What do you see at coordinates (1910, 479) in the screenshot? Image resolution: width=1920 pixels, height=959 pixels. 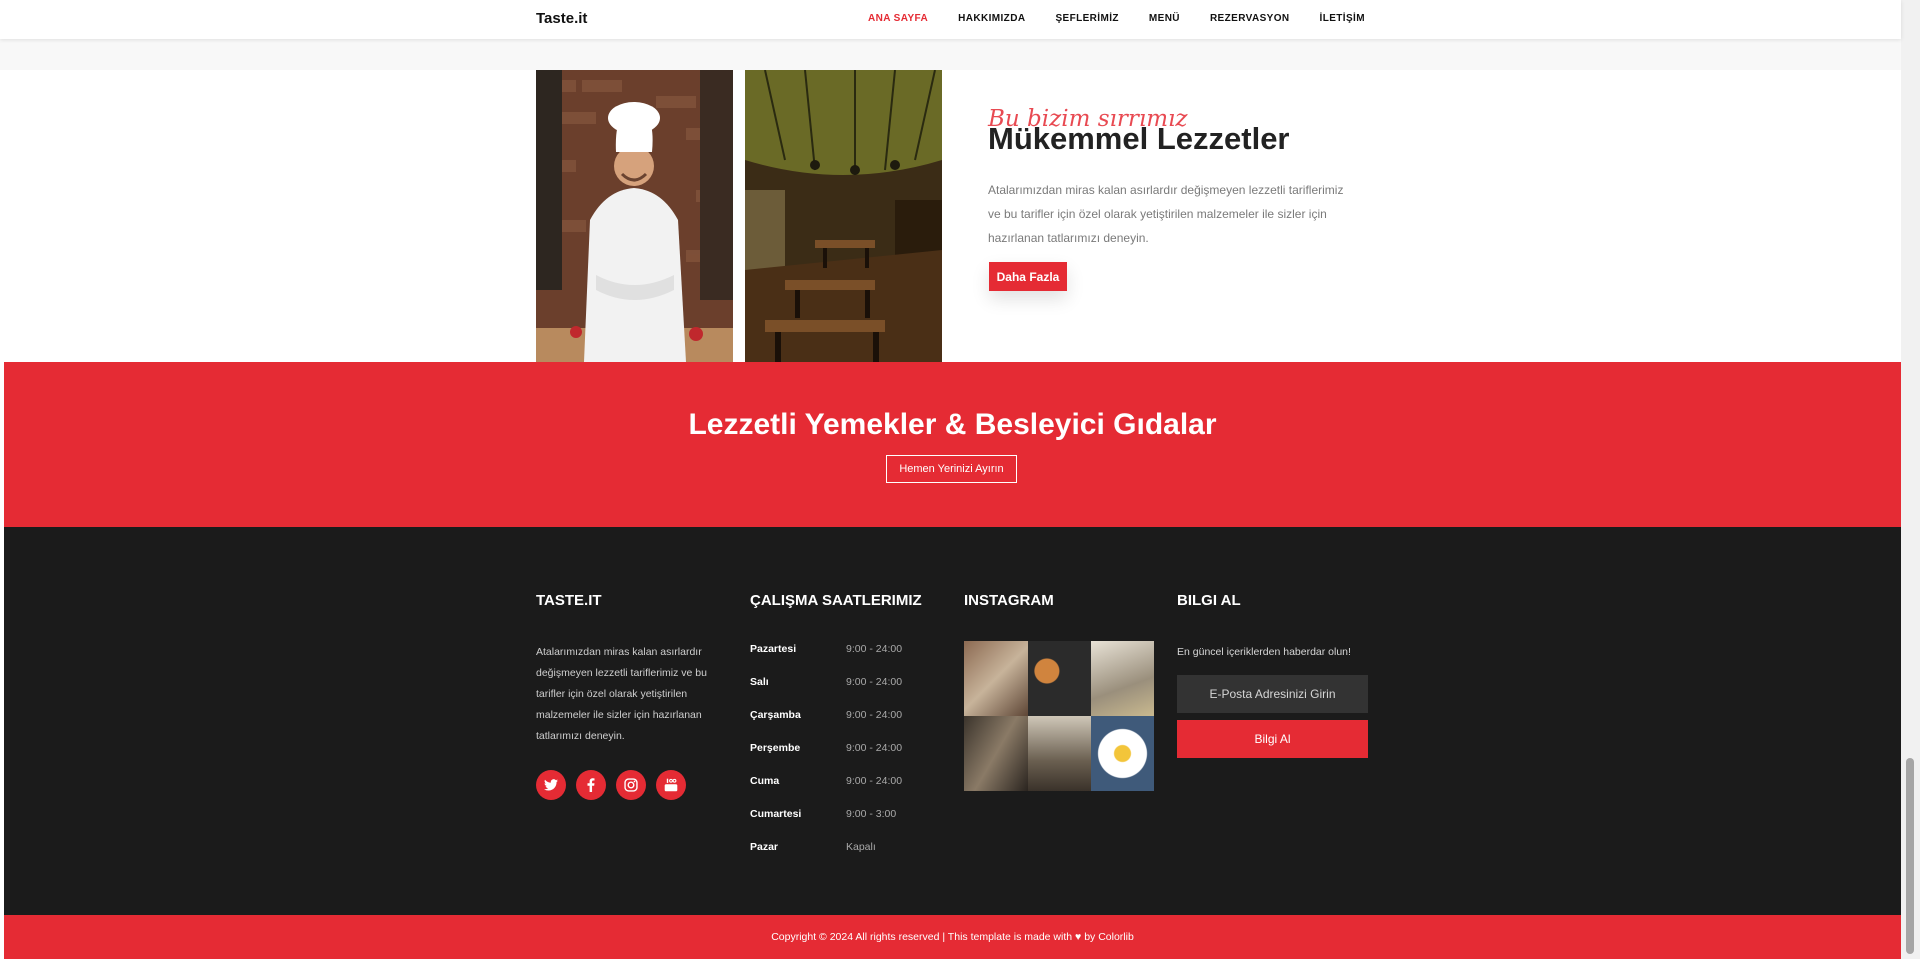 I see `scrollbar` at bounding box center [1910, 479].